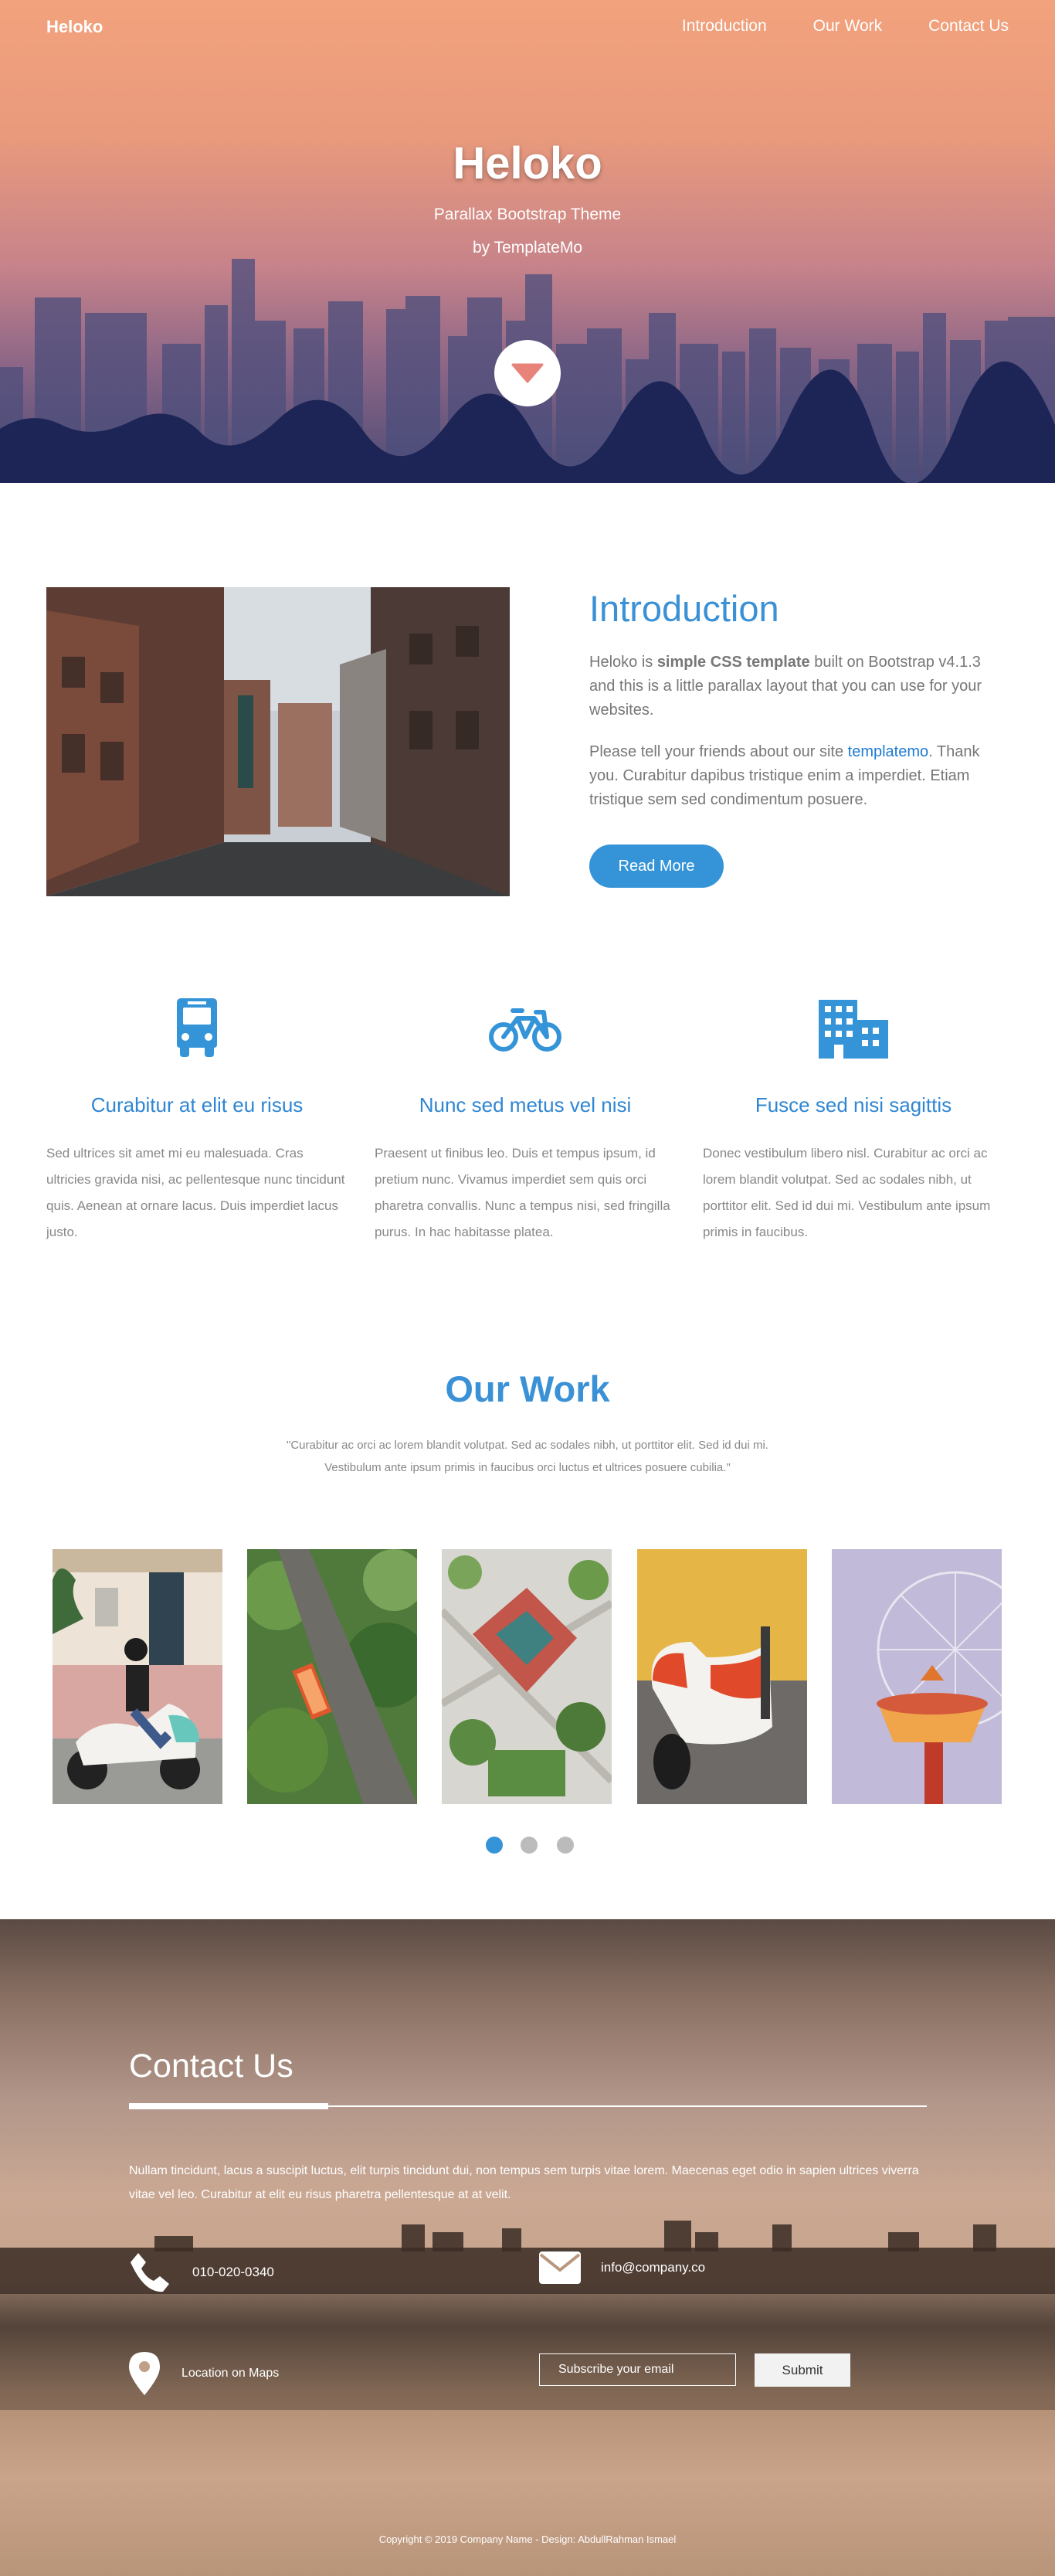  Describe the element at coordinates (197, 1027) in the screenshot. I see `bus-icon` at that location.